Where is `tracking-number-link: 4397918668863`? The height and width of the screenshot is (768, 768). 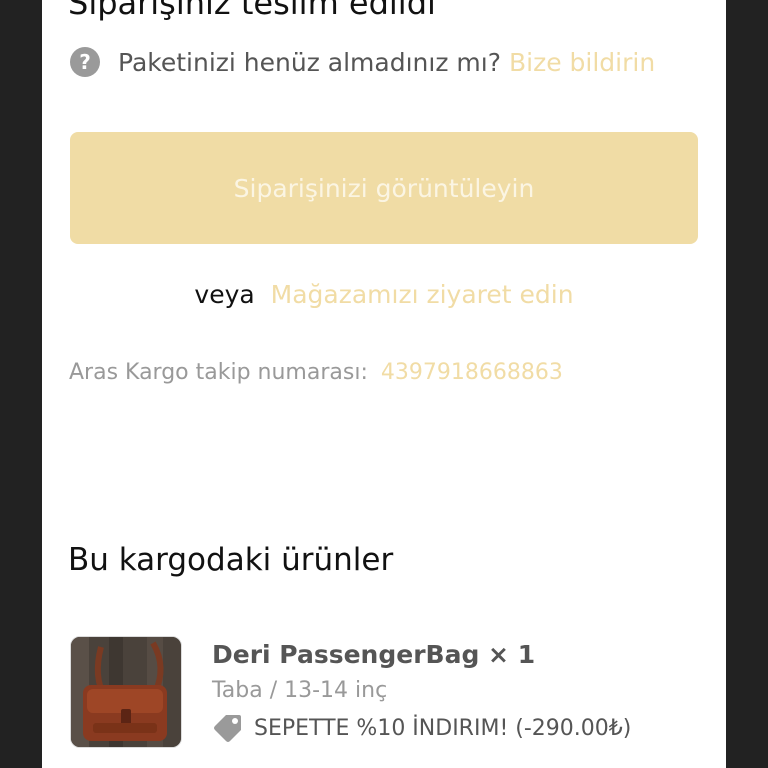 tracking-number-link: 4397918668863 is located at coordinates (472, 372).